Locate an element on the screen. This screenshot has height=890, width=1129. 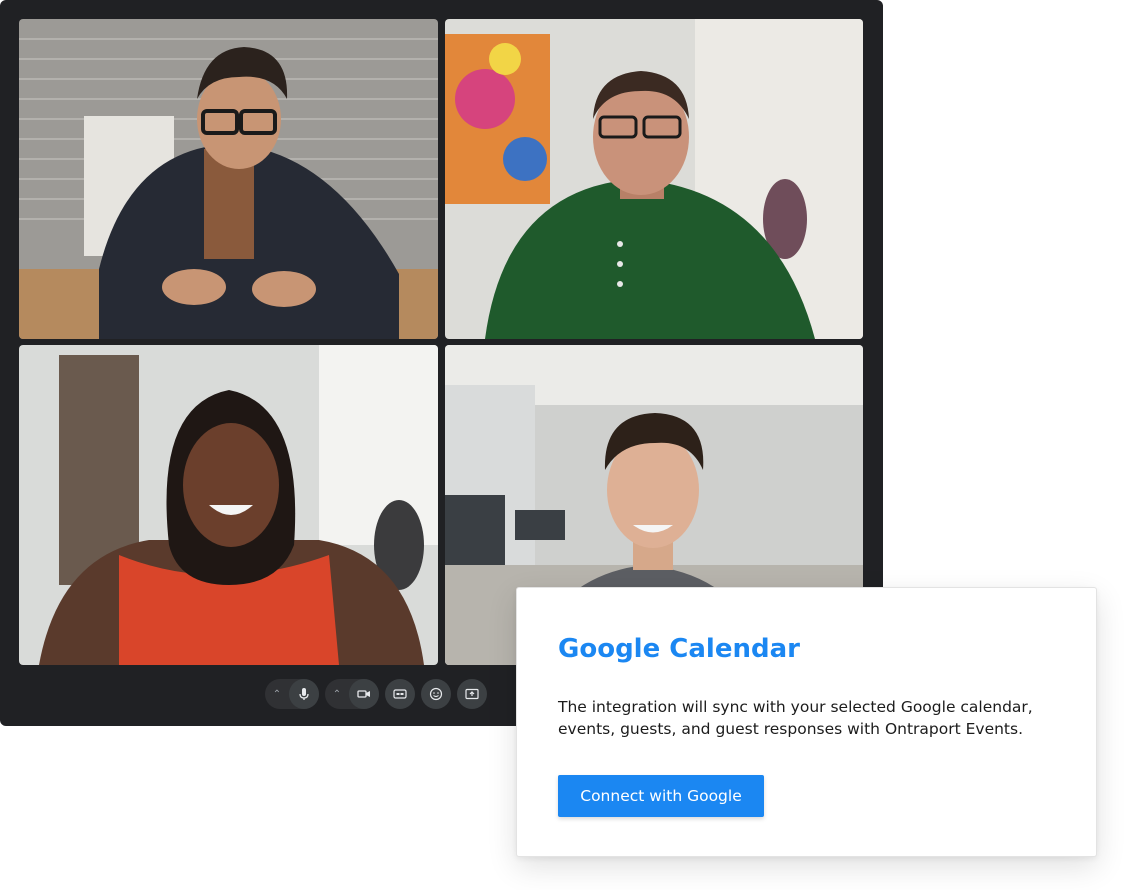
present-screen-button is located at coordinates (472, 694).